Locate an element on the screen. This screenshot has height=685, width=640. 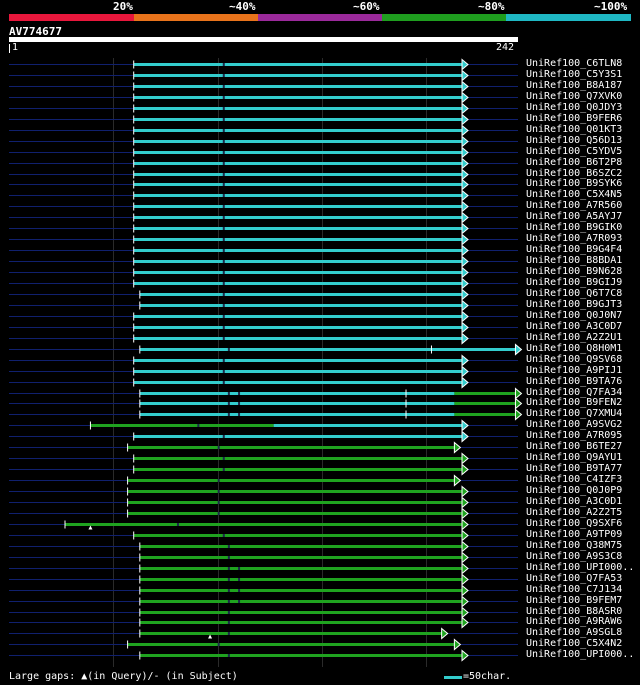
hit-label: UniRef100_B6T2P8 is located at coordinates (574, 162).